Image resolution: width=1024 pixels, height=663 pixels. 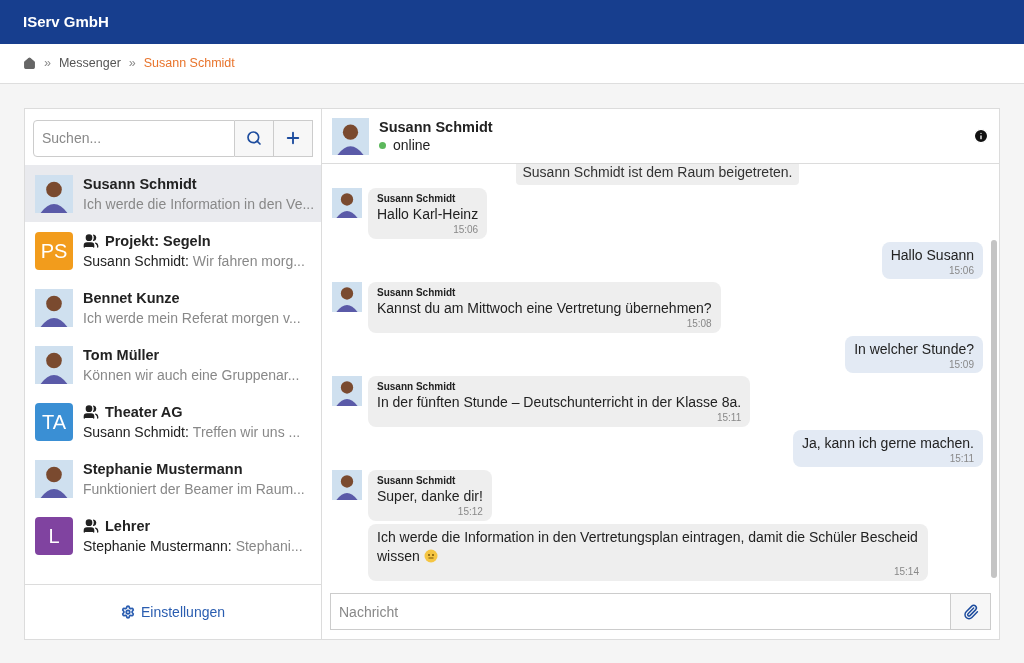 What do you see at coordinates (981, 136) in the screenshot?
I see `info-icon` at bounding box center [981, 136].